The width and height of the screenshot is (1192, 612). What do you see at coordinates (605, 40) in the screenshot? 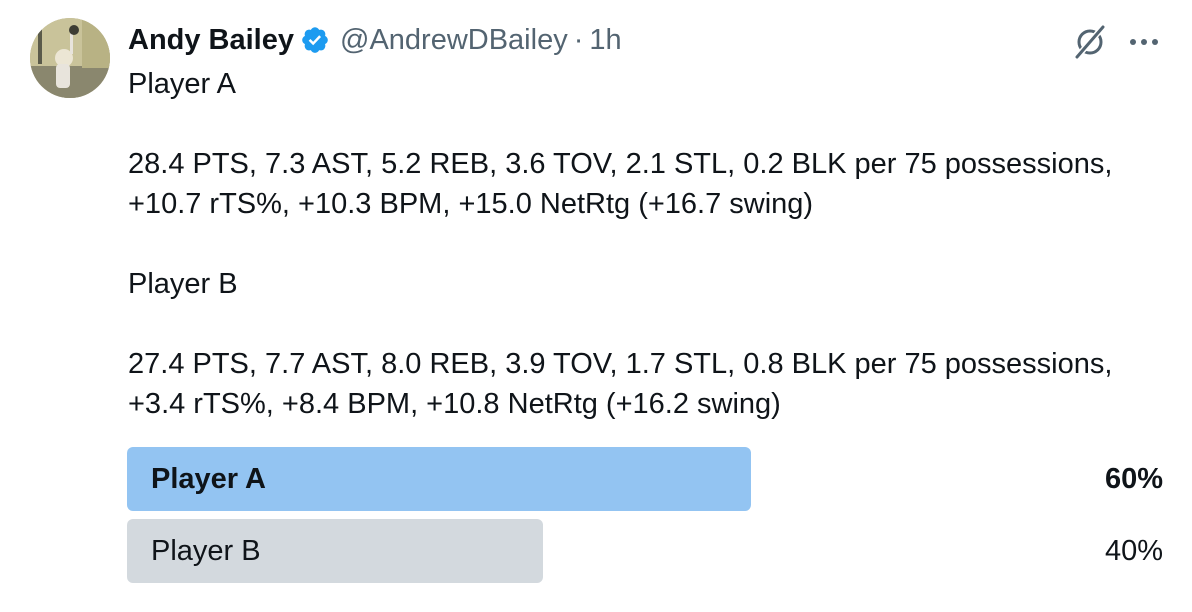
I see `timestamp: 1h` at bounding box center [605, 40].